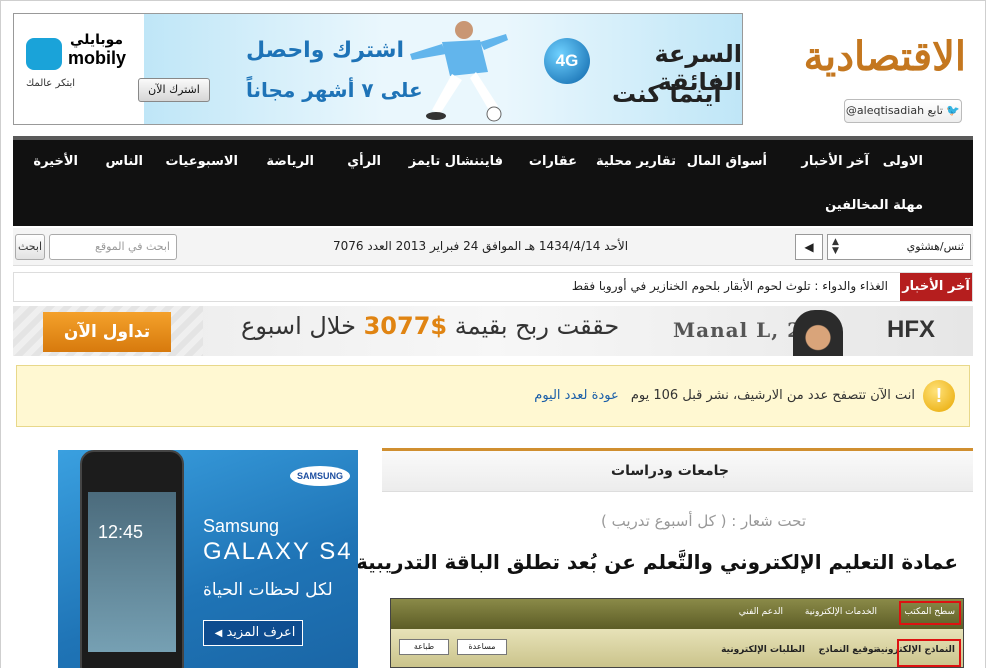  I want to click on section-title: جامعات ودراسات, so click(670, 471).